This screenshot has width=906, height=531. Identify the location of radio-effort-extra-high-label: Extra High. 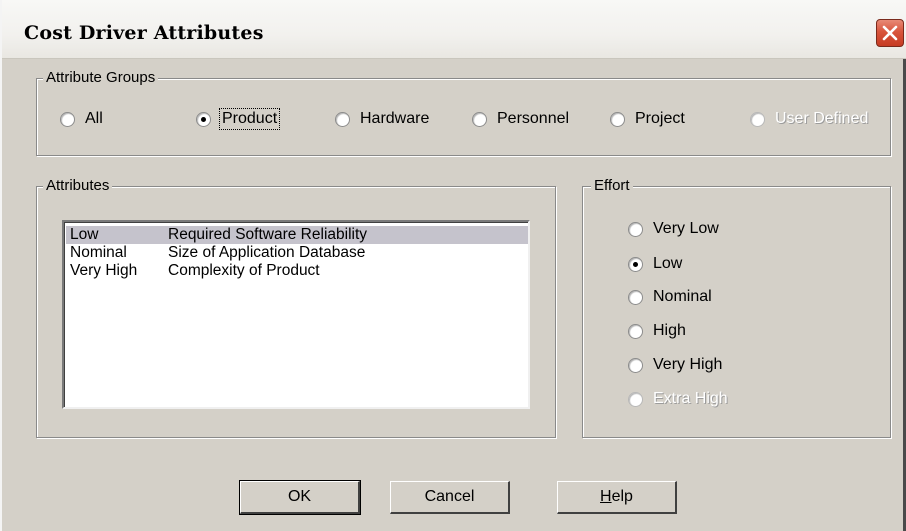
(690, 398).